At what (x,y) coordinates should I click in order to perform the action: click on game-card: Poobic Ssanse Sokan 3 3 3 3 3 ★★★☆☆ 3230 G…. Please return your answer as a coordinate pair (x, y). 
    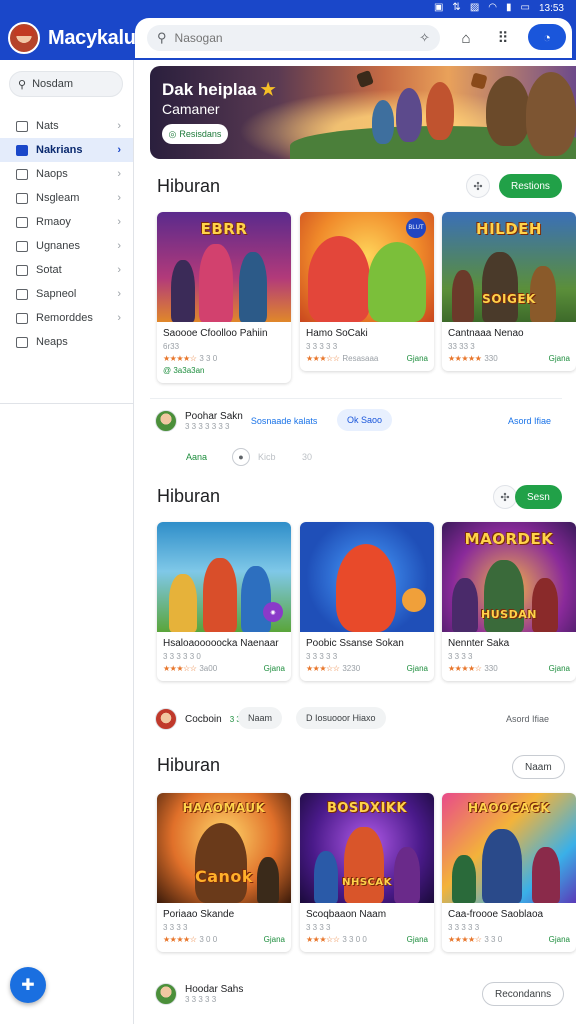
    Looking at the image, I should click on (367, 601).